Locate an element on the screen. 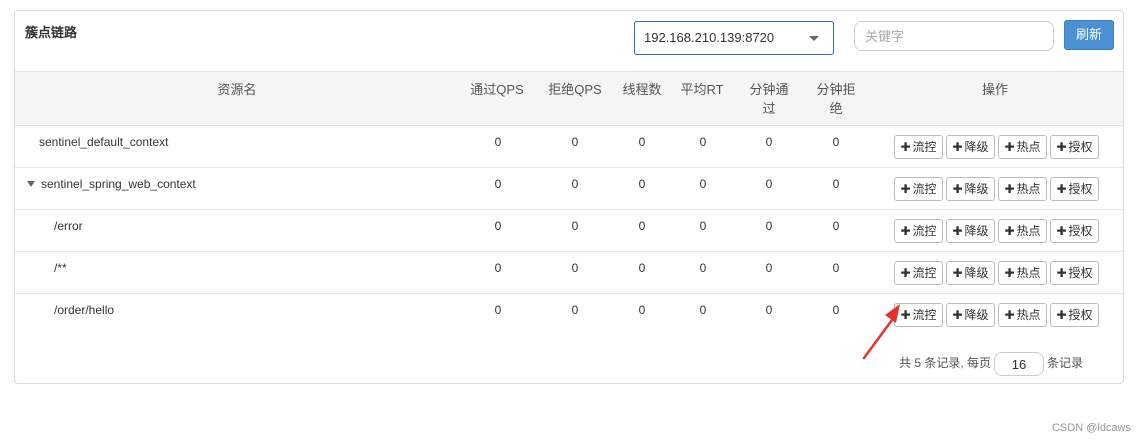  resource-name: /error is located at coordinates (68, 226).